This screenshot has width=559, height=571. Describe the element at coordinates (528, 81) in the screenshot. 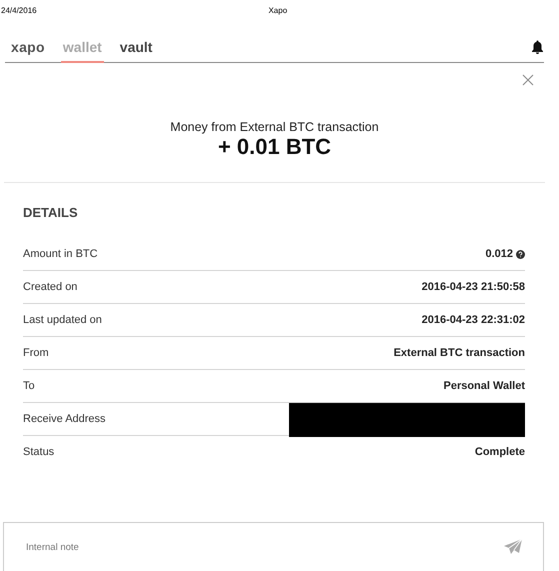

I see `close-button` at that location.